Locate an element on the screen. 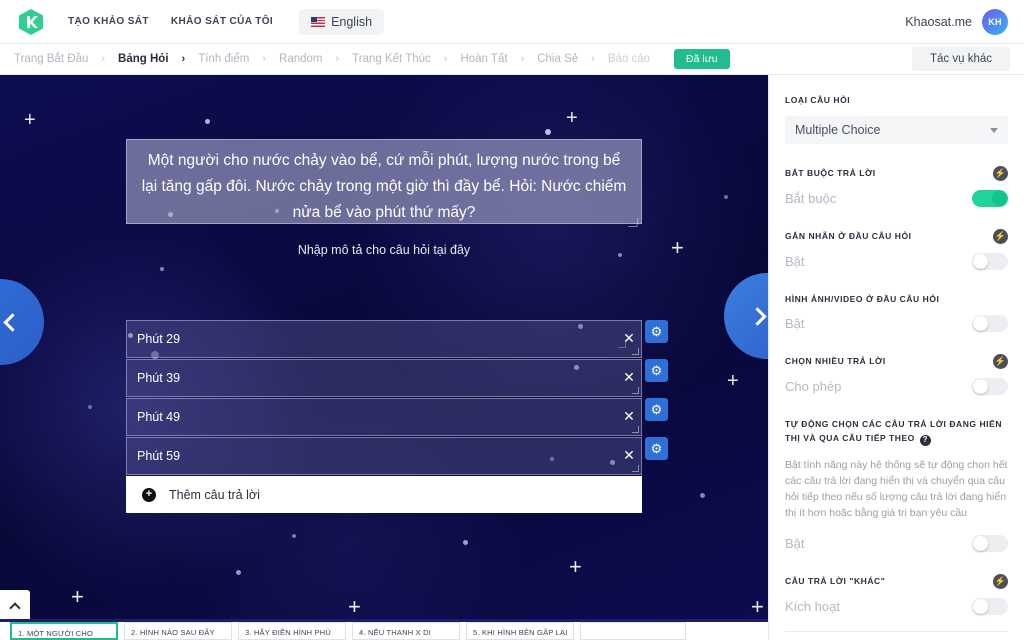 This screenshot has width=1024, height=640. question-thumb-3: 3. HÃY ĐIỀN HÌNH PHÙ is located at coordinates (292, 631).